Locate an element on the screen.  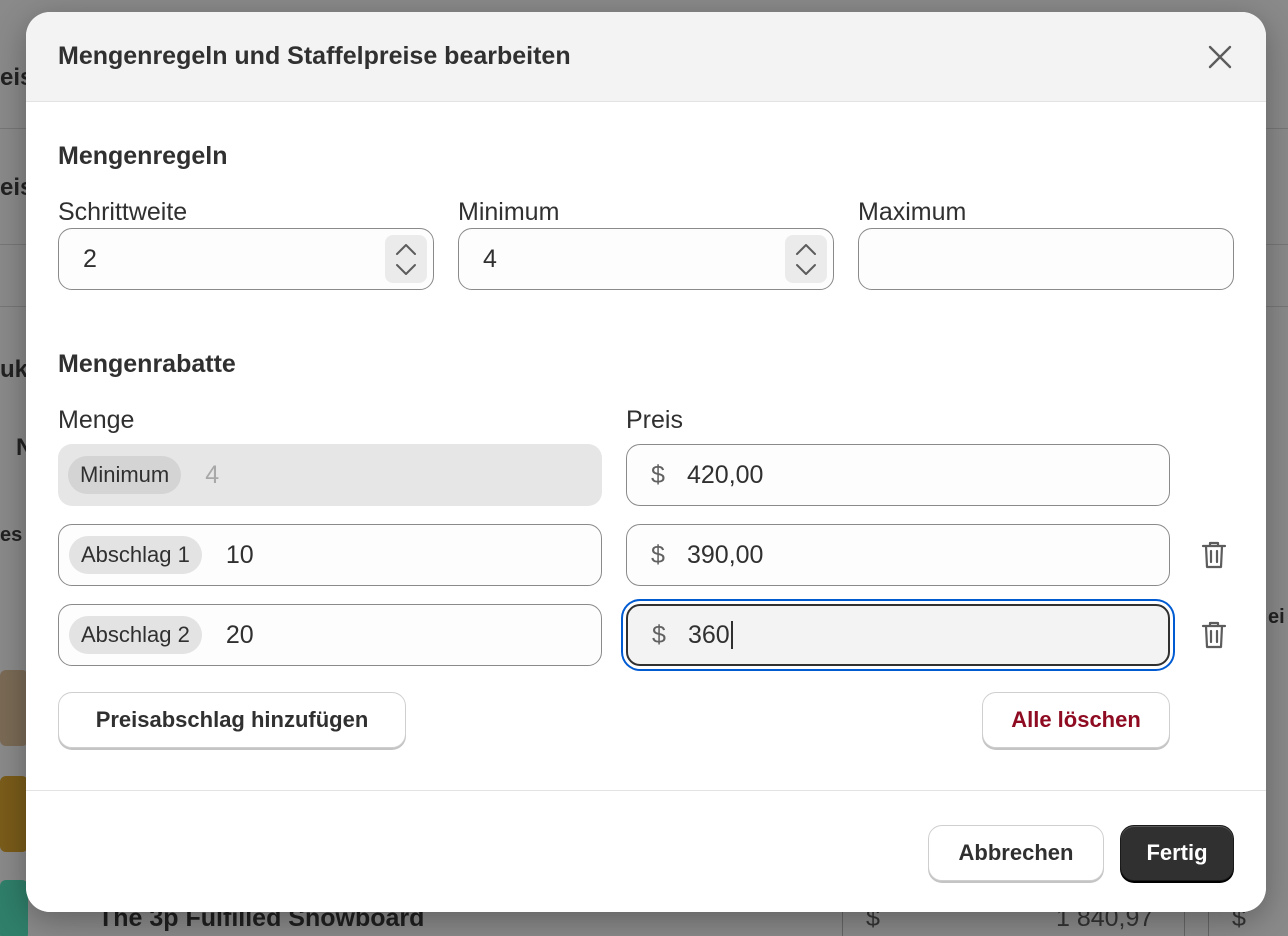
increment-value: 2 is located at coordinates (90, 258).